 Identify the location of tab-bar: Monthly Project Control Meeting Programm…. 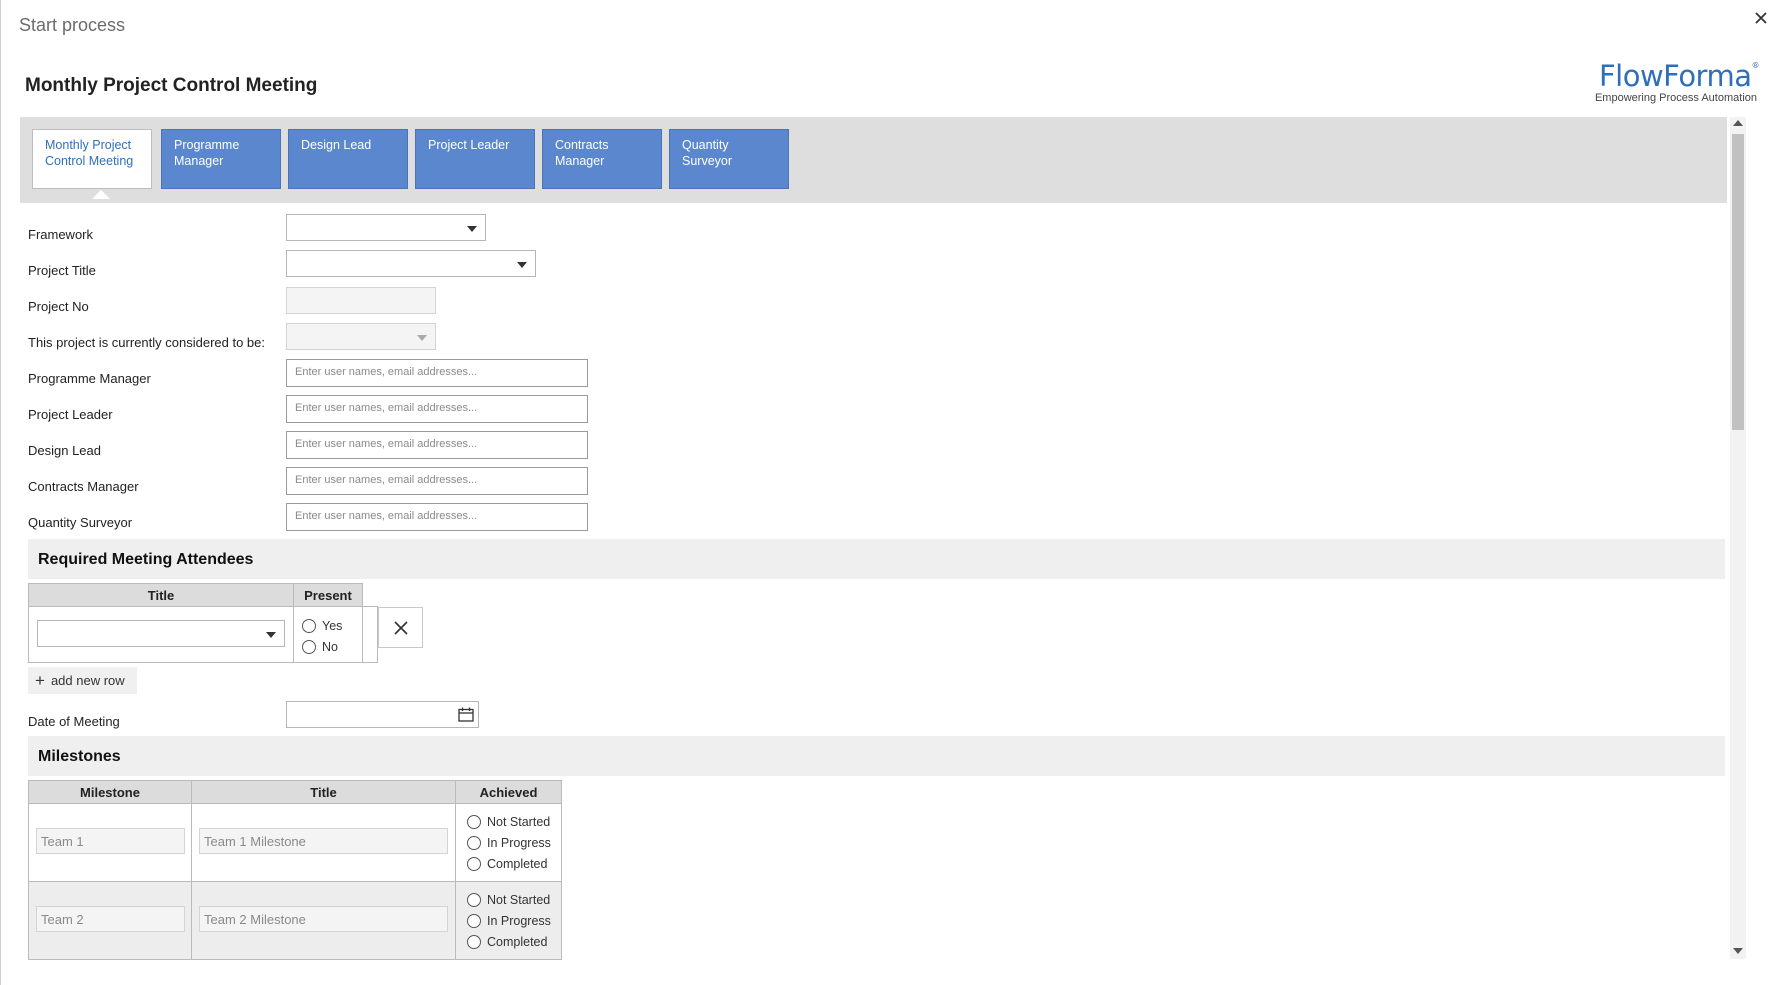
(873, 160).